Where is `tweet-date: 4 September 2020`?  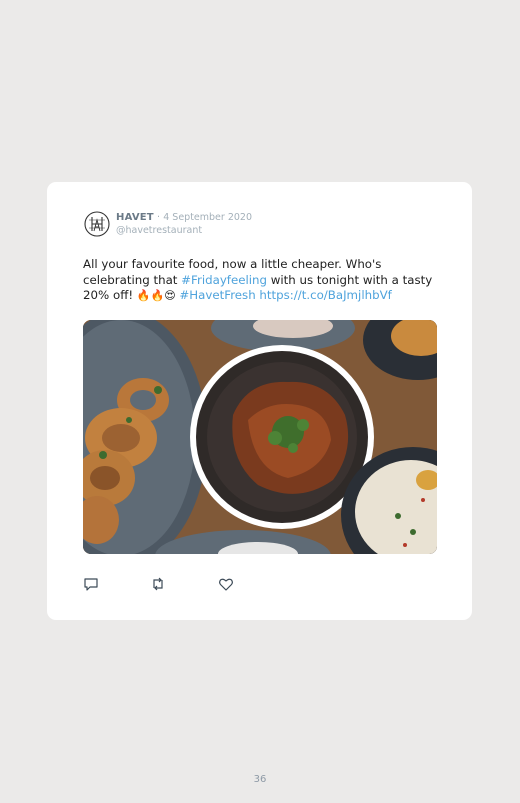
tweet-date: 4 September 2020 is located at coordinates (207, 217).